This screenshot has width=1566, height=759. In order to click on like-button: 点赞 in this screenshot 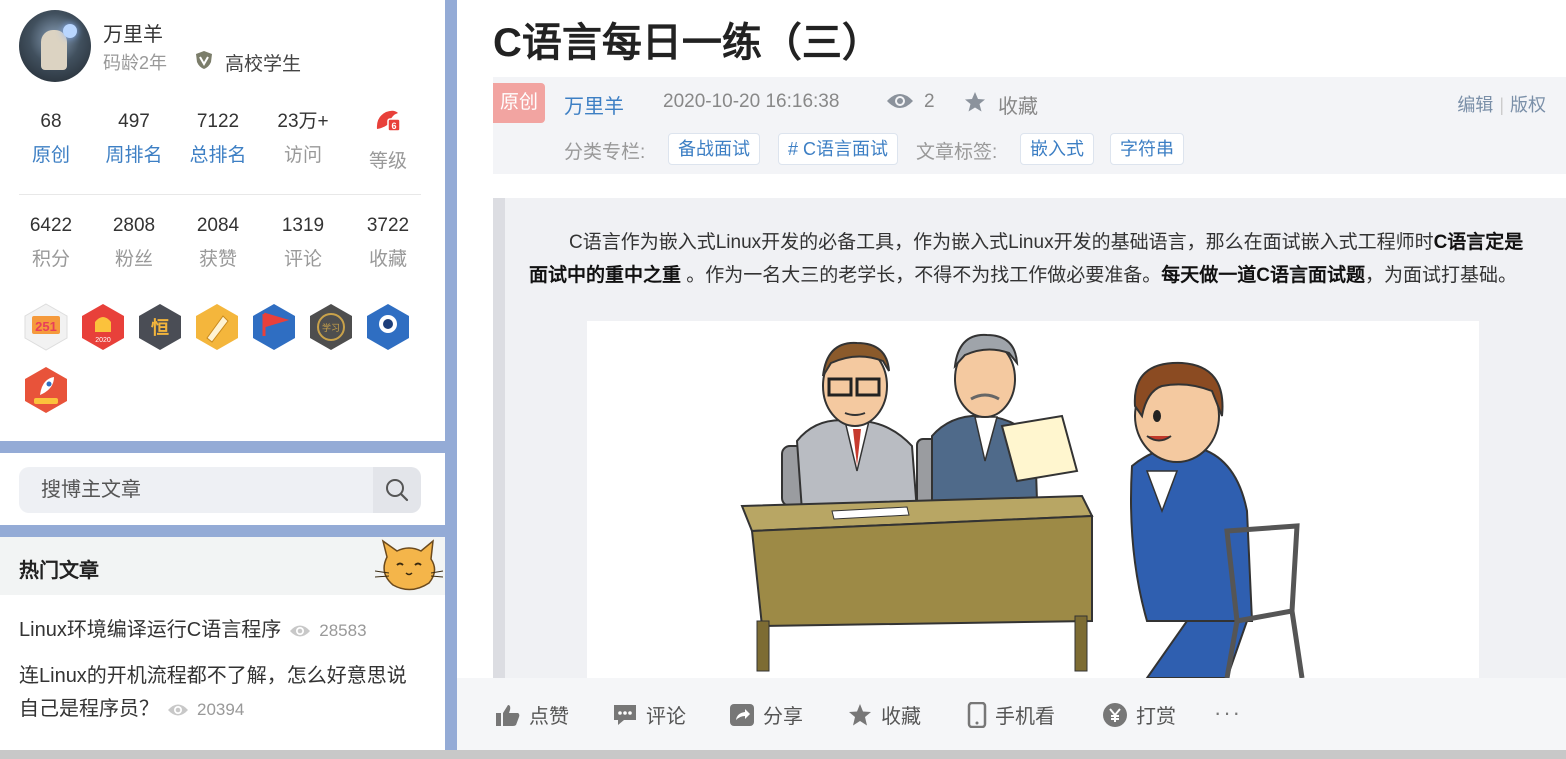, I will do `click(532, 714)`.